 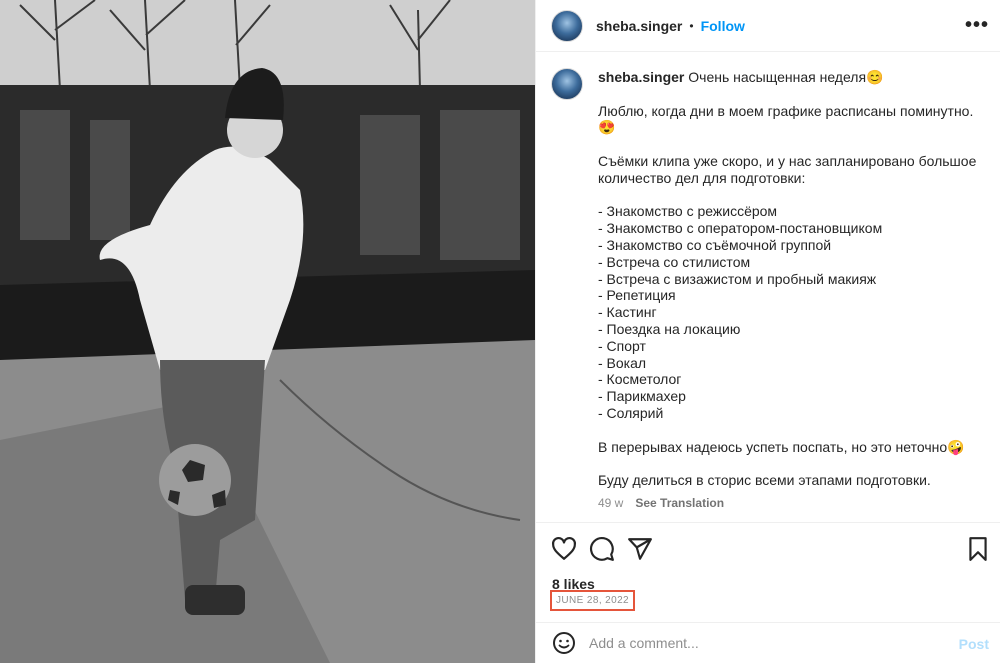 I want to click on action-bar, so click(x=771, y=550).